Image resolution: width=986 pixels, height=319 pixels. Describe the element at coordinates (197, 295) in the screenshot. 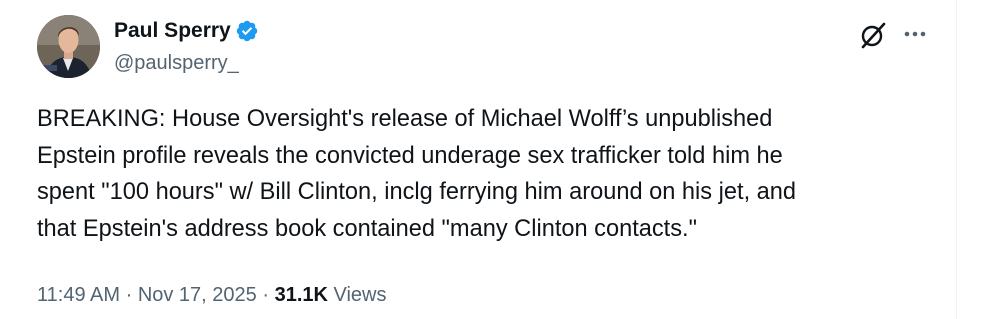

I see `tweet-date: Nov 17, 2025` at that location.